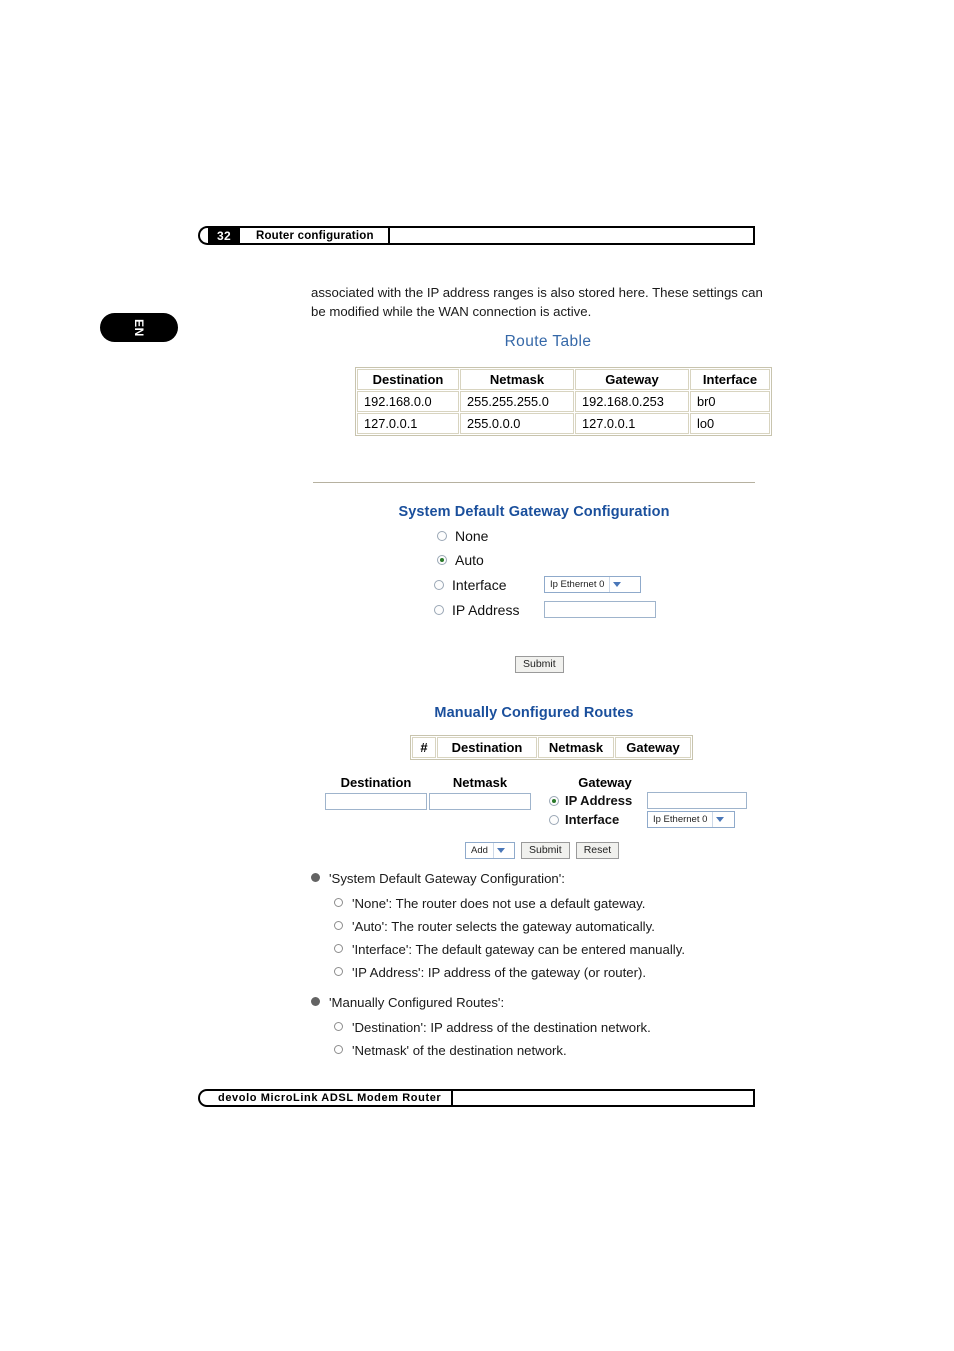 This screenshot has width=954, height=1351. What do you see at coordinates (600, 609) in the screenshot?
I see `gateway-ip-address-input` at bounding box center [600, 609].